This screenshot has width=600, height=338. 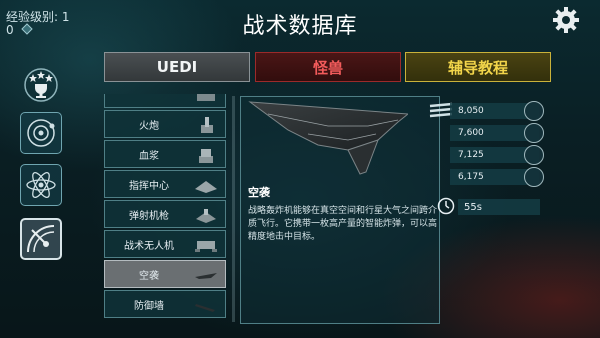 I want to click on stat-value: 7,600, so click(x=471, y=133).